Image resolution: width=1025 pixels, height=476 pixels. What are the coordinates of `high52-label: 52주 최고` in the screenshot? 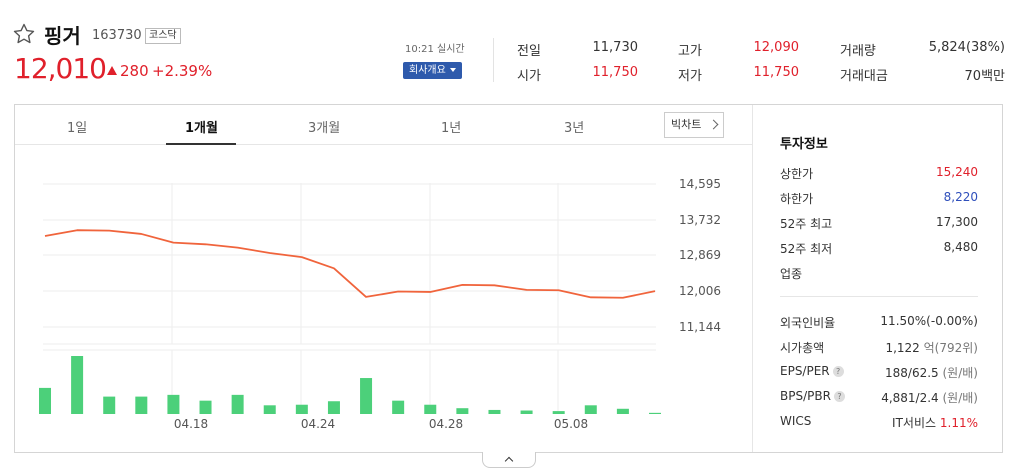 It's located at (806, 224).